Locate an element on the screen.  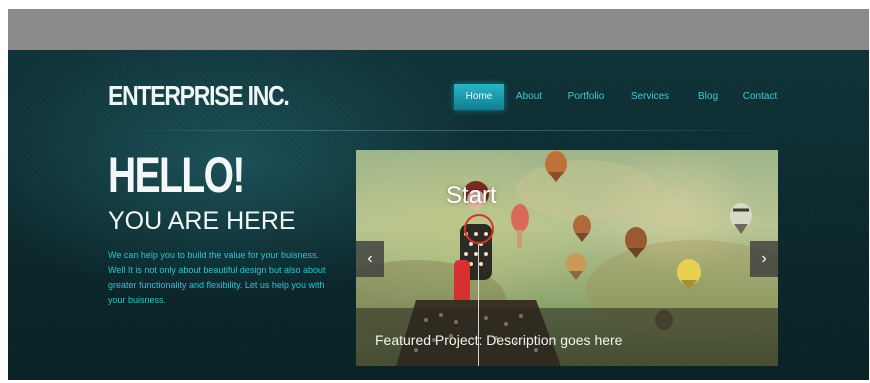
prev-arrow-button: ‹ is located at coordinates (370, 259).